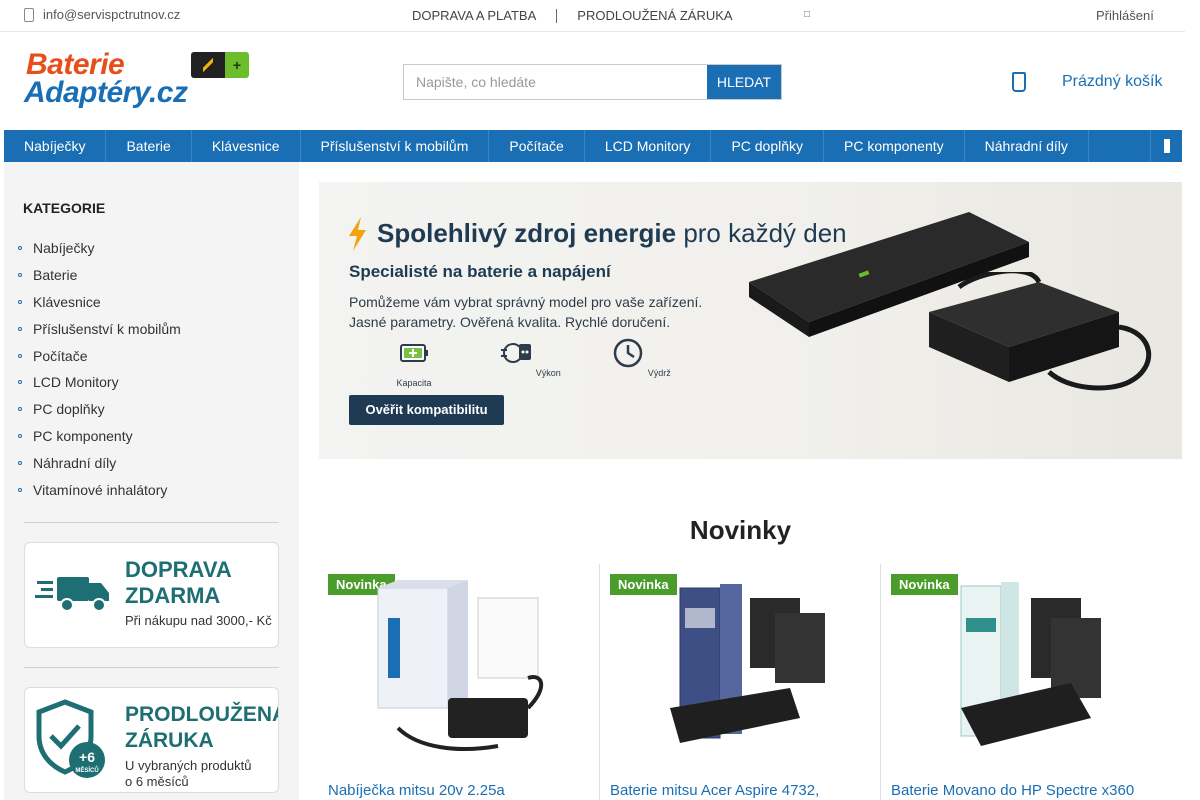 The image size is (1200, 800). I want to click on promo-title: DOPRAVA ZDARMA, so click(178, 582).